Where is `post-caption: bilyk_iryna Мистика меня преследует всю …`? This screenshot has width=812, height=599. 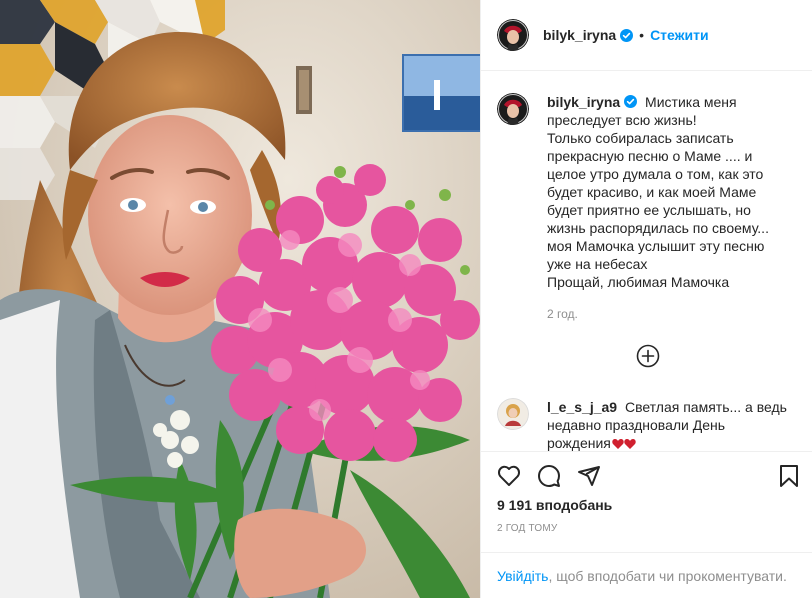 post-caption: bilyk_iryna Мистика меня преследует всю … is located at coordinates (650, 192).